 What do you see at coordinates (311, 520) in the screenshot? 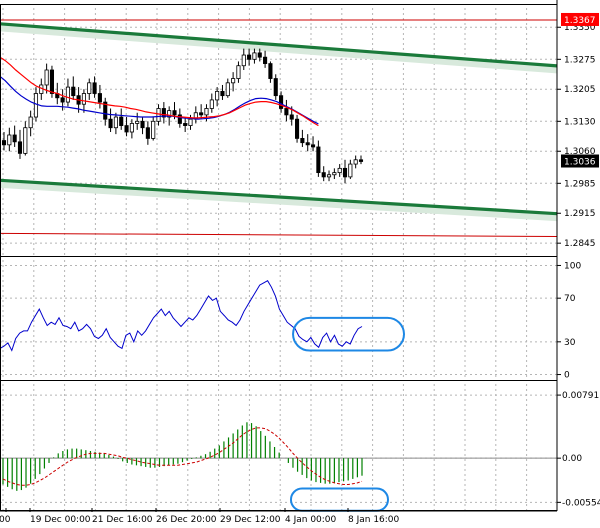
I see `x-tick-label: 4 Jan 00:00` at bounding box center [311, 520].